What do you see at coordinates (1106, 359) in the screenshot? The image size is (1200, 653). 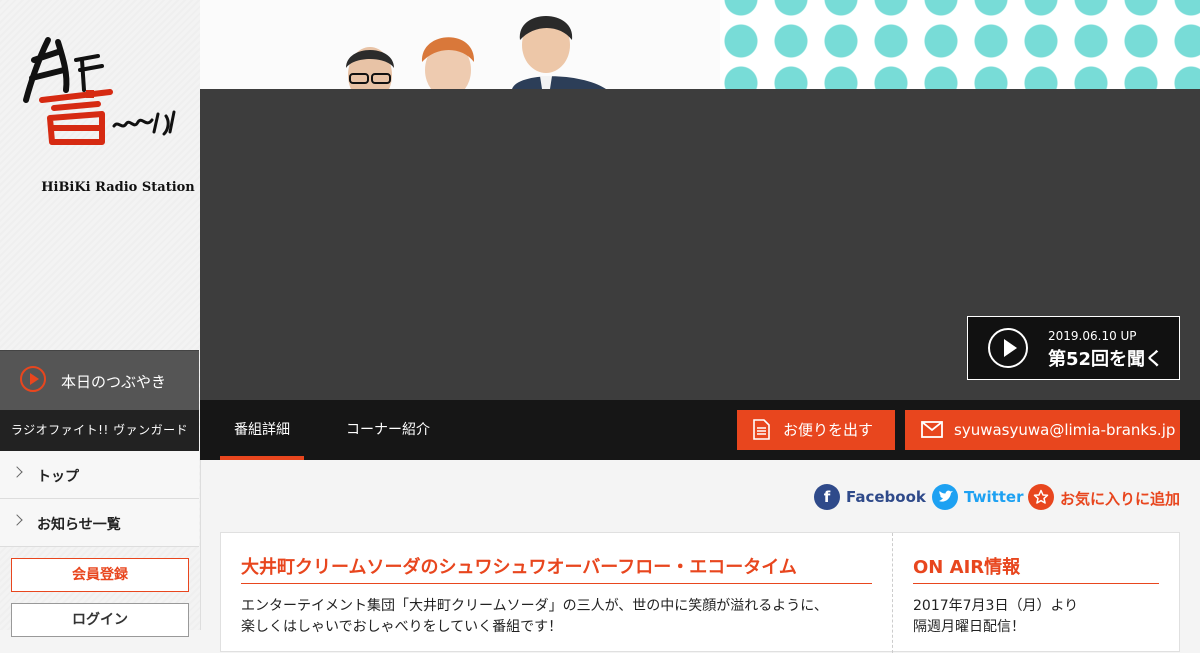 I see `listen-label: 第52回を聞く` at bounding box center [1106, 359].